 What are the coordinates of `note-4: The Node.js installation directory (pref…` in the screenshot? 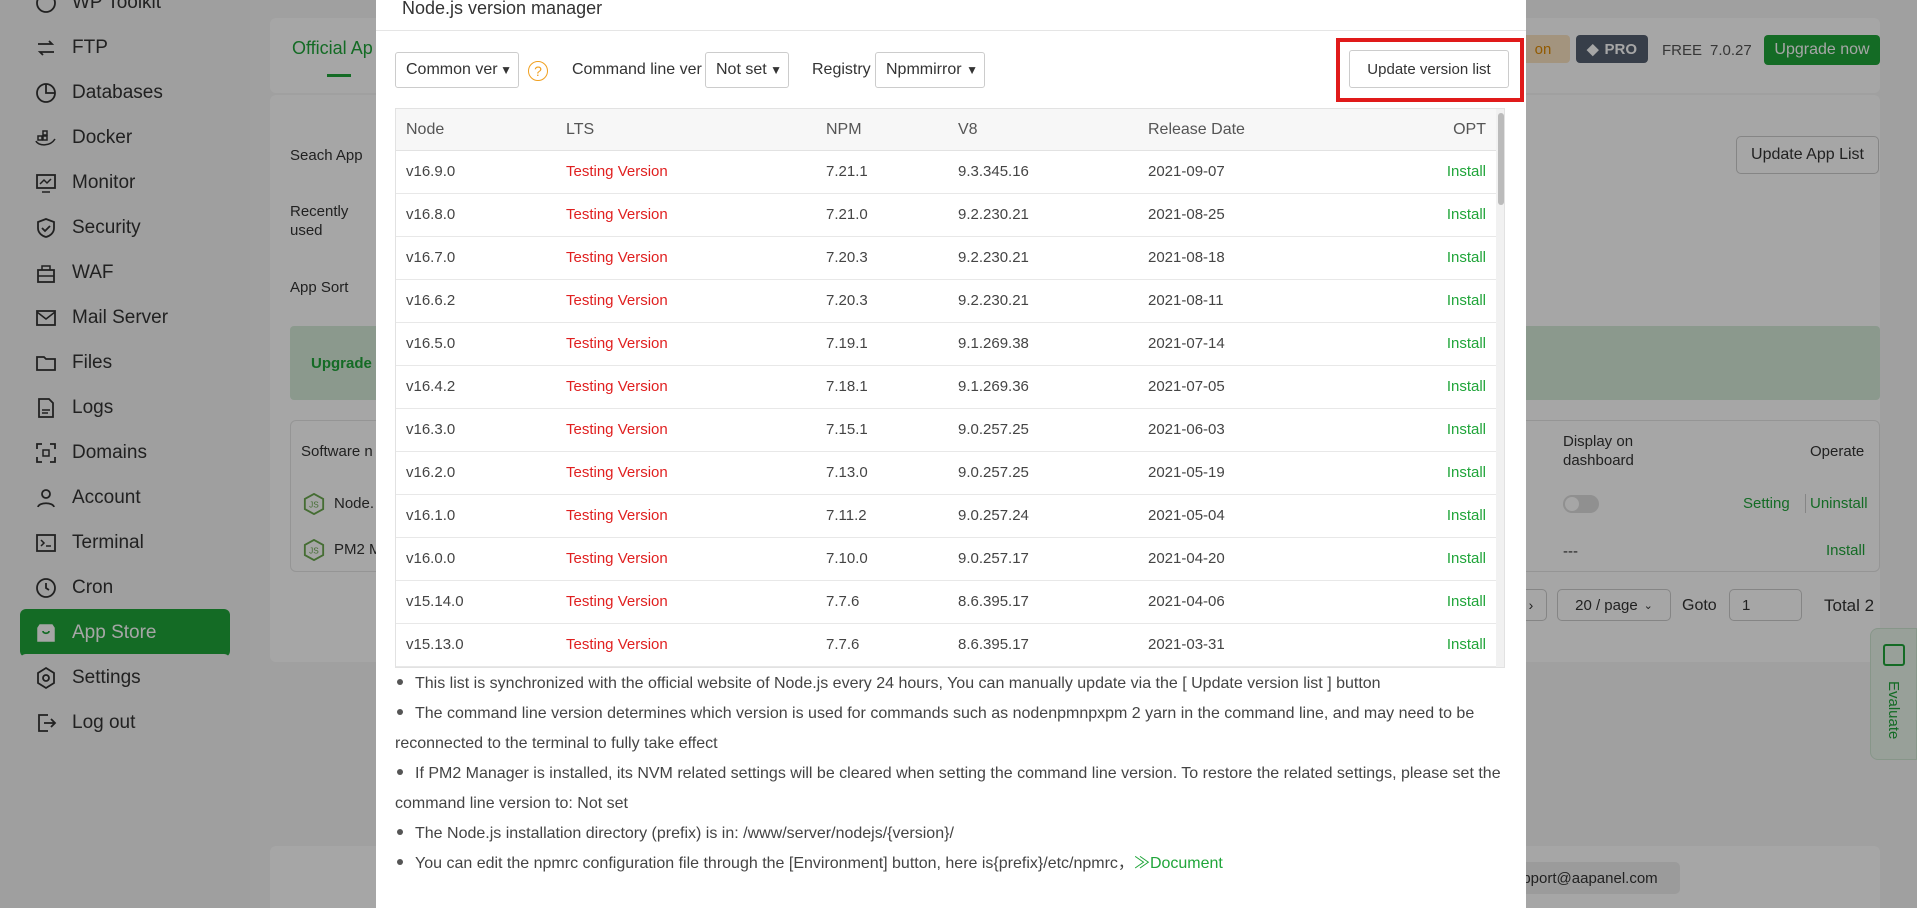 It's located at (957, 834).